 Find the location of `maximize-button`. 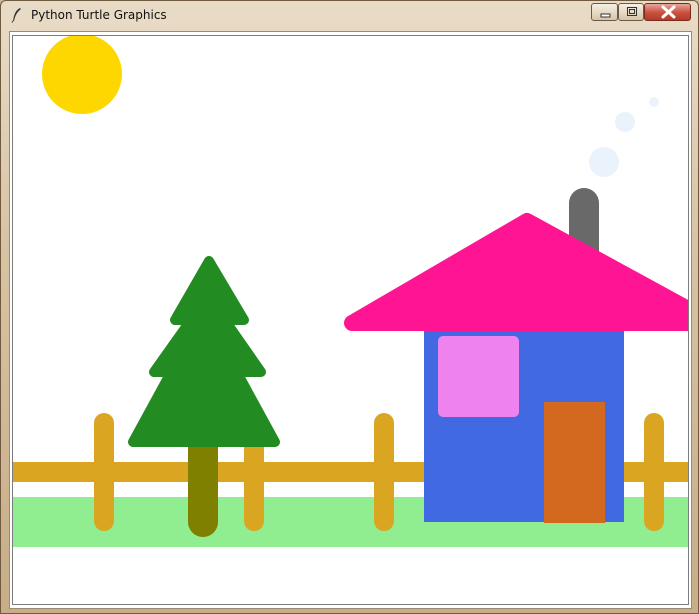

maximize-button is located at coordinates (631, 12).